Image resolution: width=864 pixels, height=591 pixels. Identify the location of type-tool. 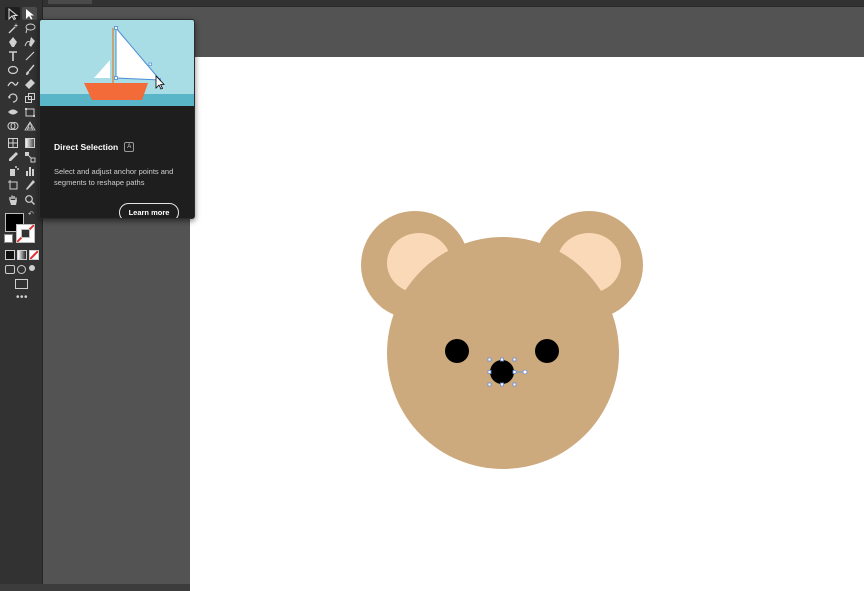
(12, 55).